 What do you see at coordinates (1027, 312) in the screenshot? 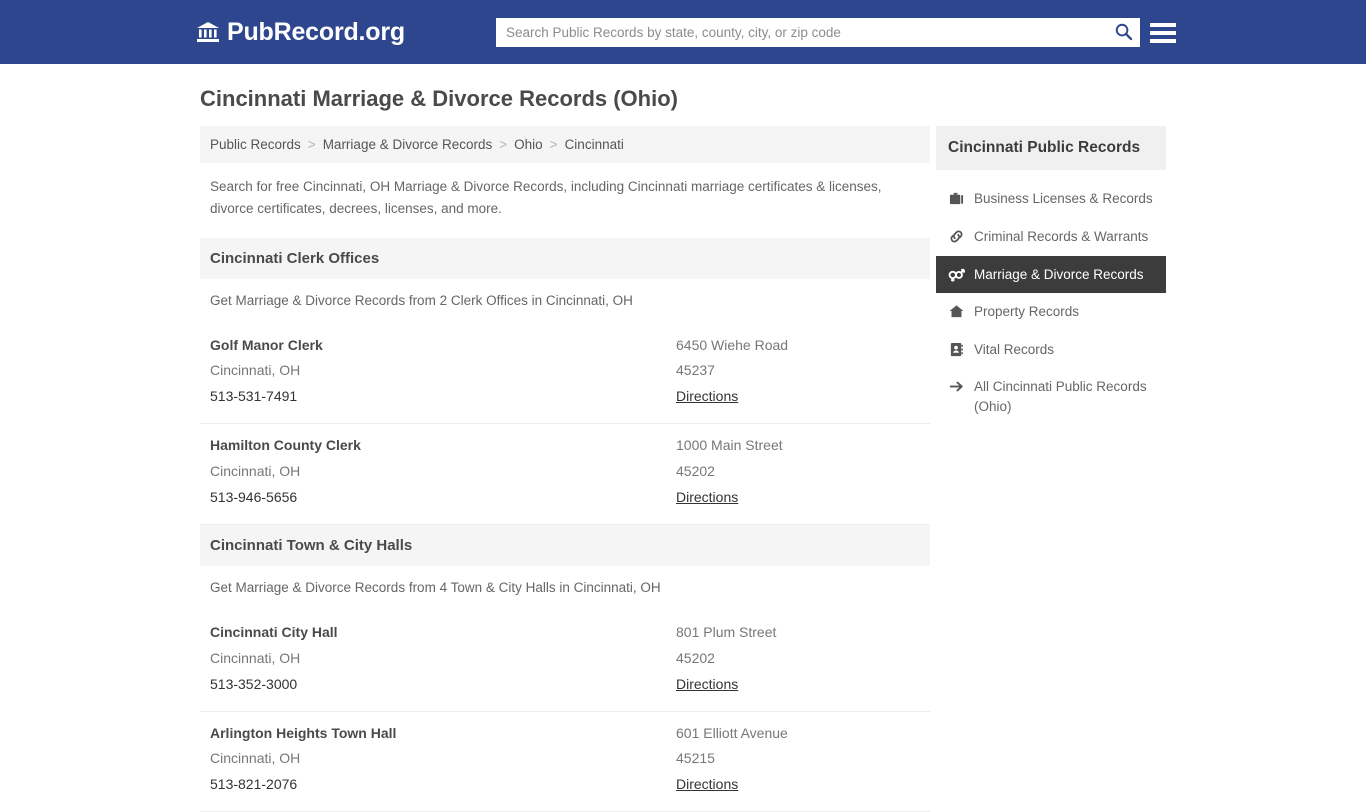
I see `sidebar-item-label: Property Records` at bounding box center [1027, 312].